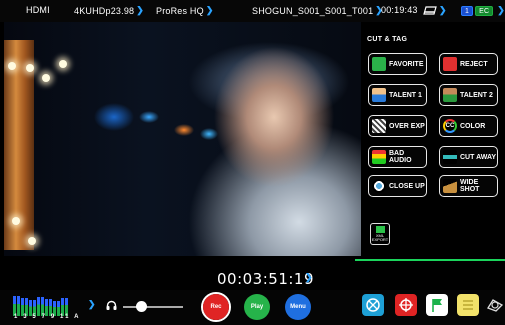  I want to click on play-label: Play, so click(257, 307).